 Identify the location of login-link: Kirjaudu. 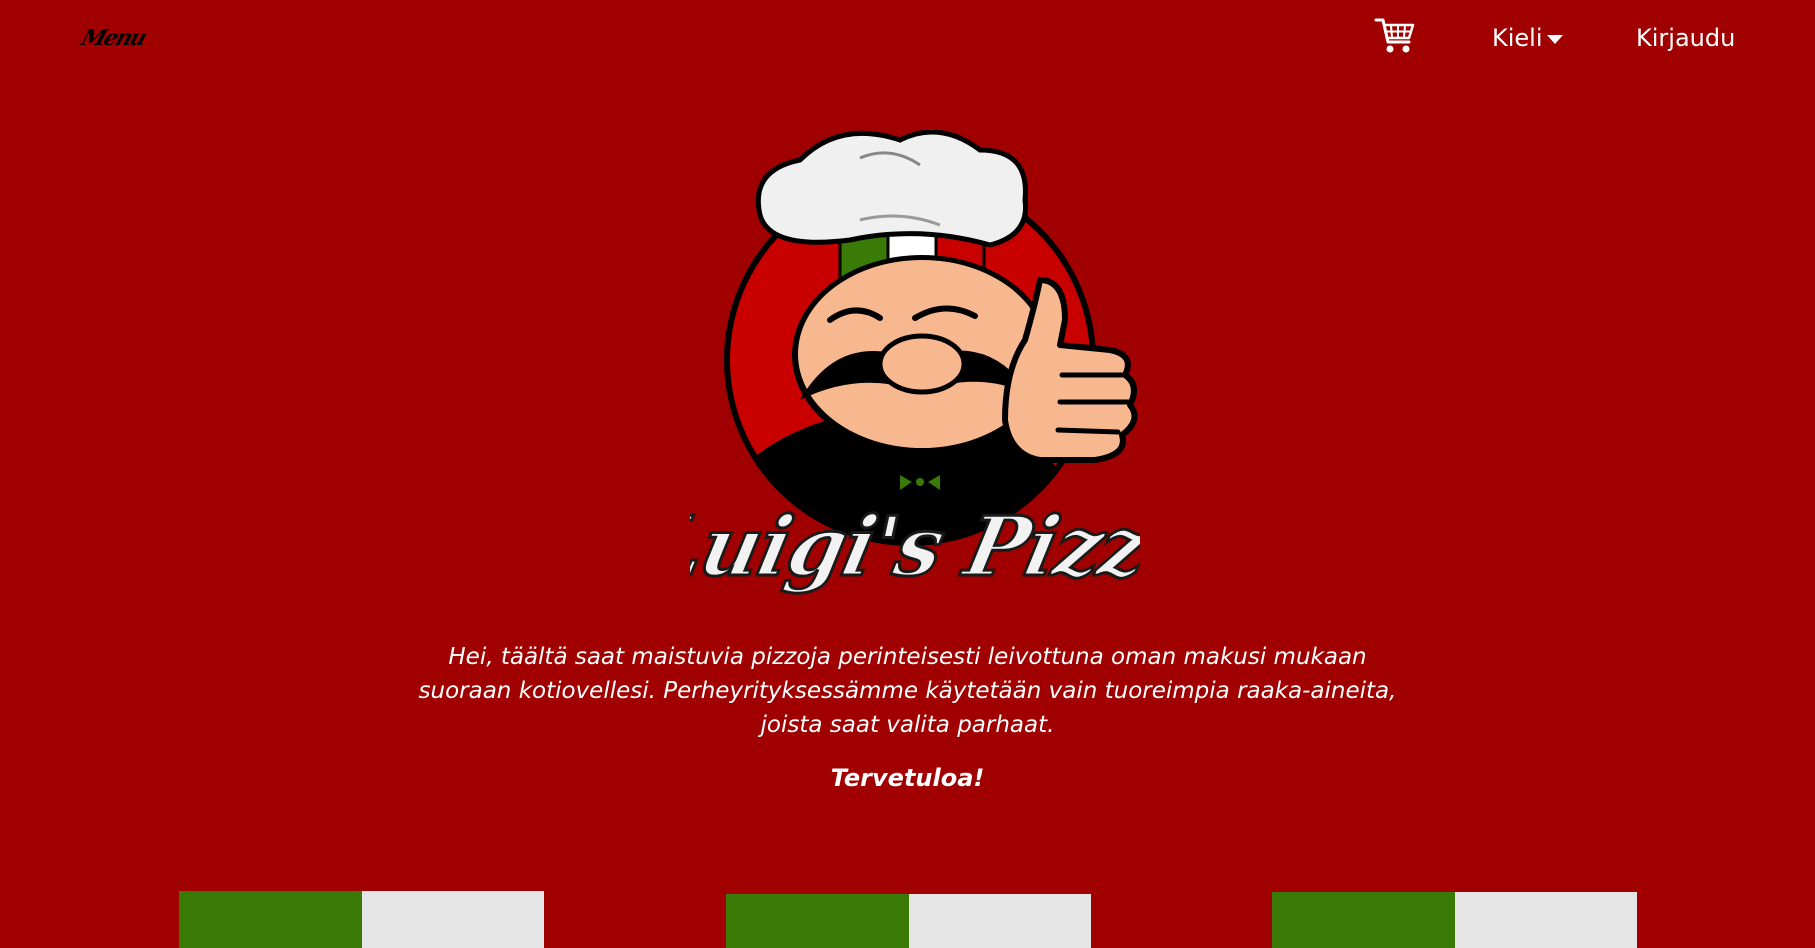
(1685, 38).